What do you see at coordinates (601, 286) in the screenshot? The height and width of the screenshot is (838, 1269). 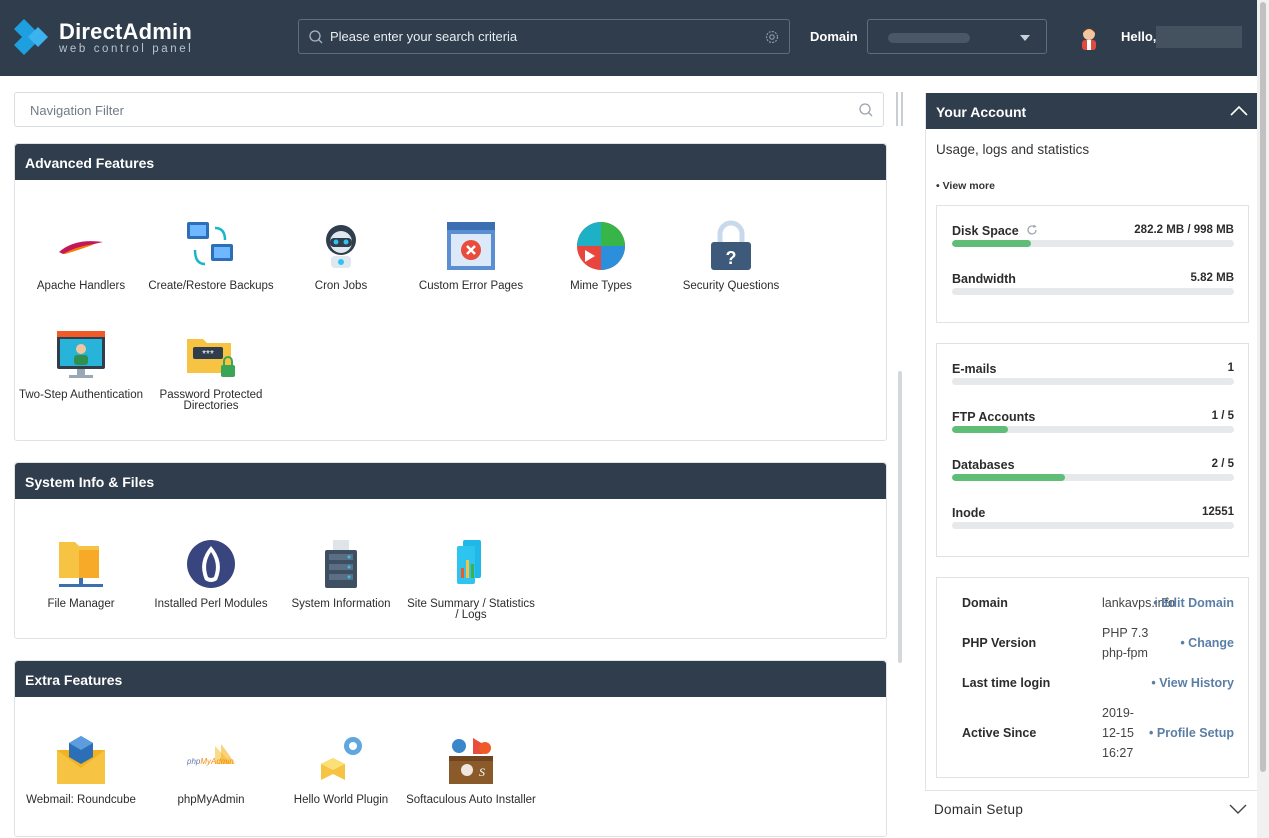 I see `item-label: Mime Types` at bounding box center [601, 286].